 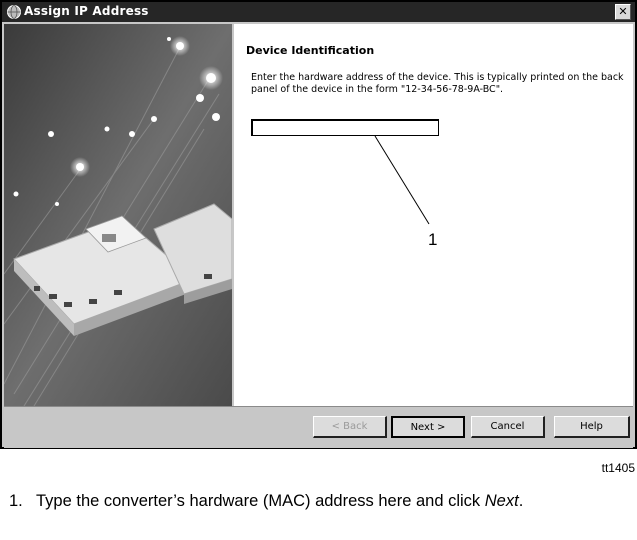 What do you see at coordinates (350, 427) in the screenshot?
I see `back-button: < Back` at bounding box center [350, 427].